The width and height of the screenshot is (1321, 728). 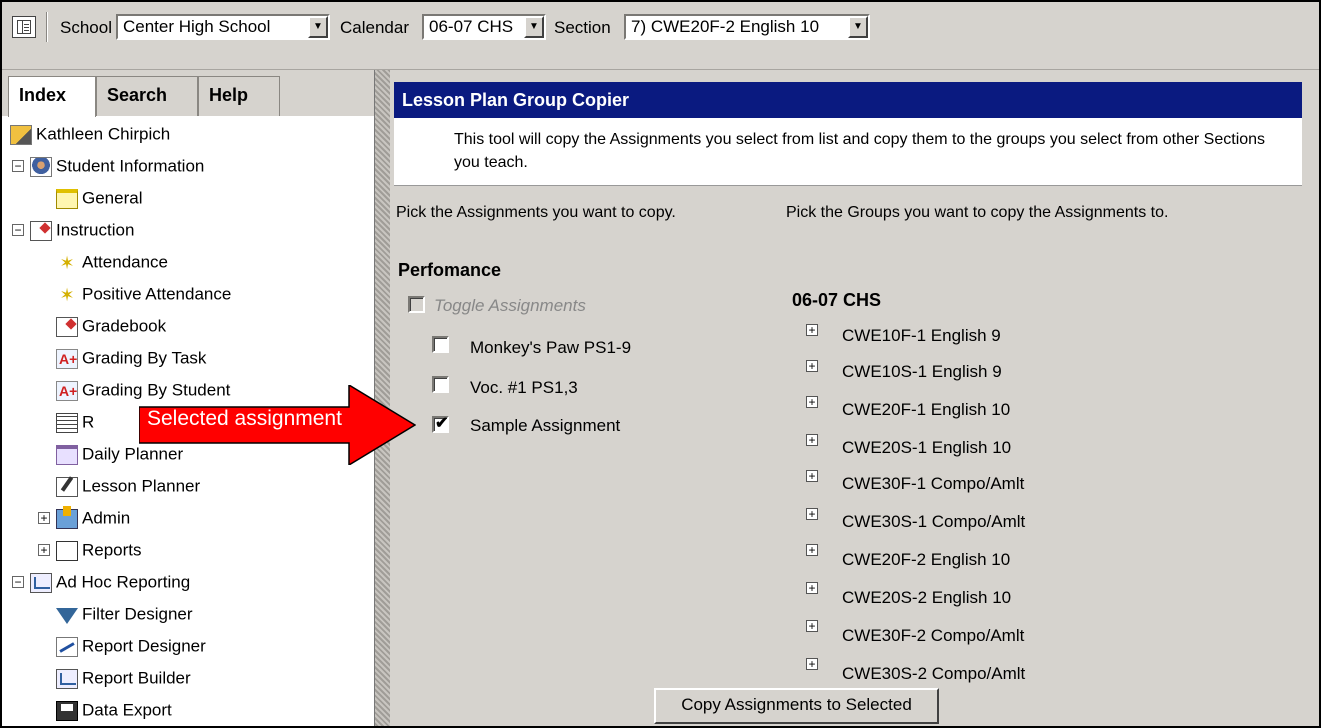 I want to click on calendar-label: Calendar, so click(x=374, y=27).